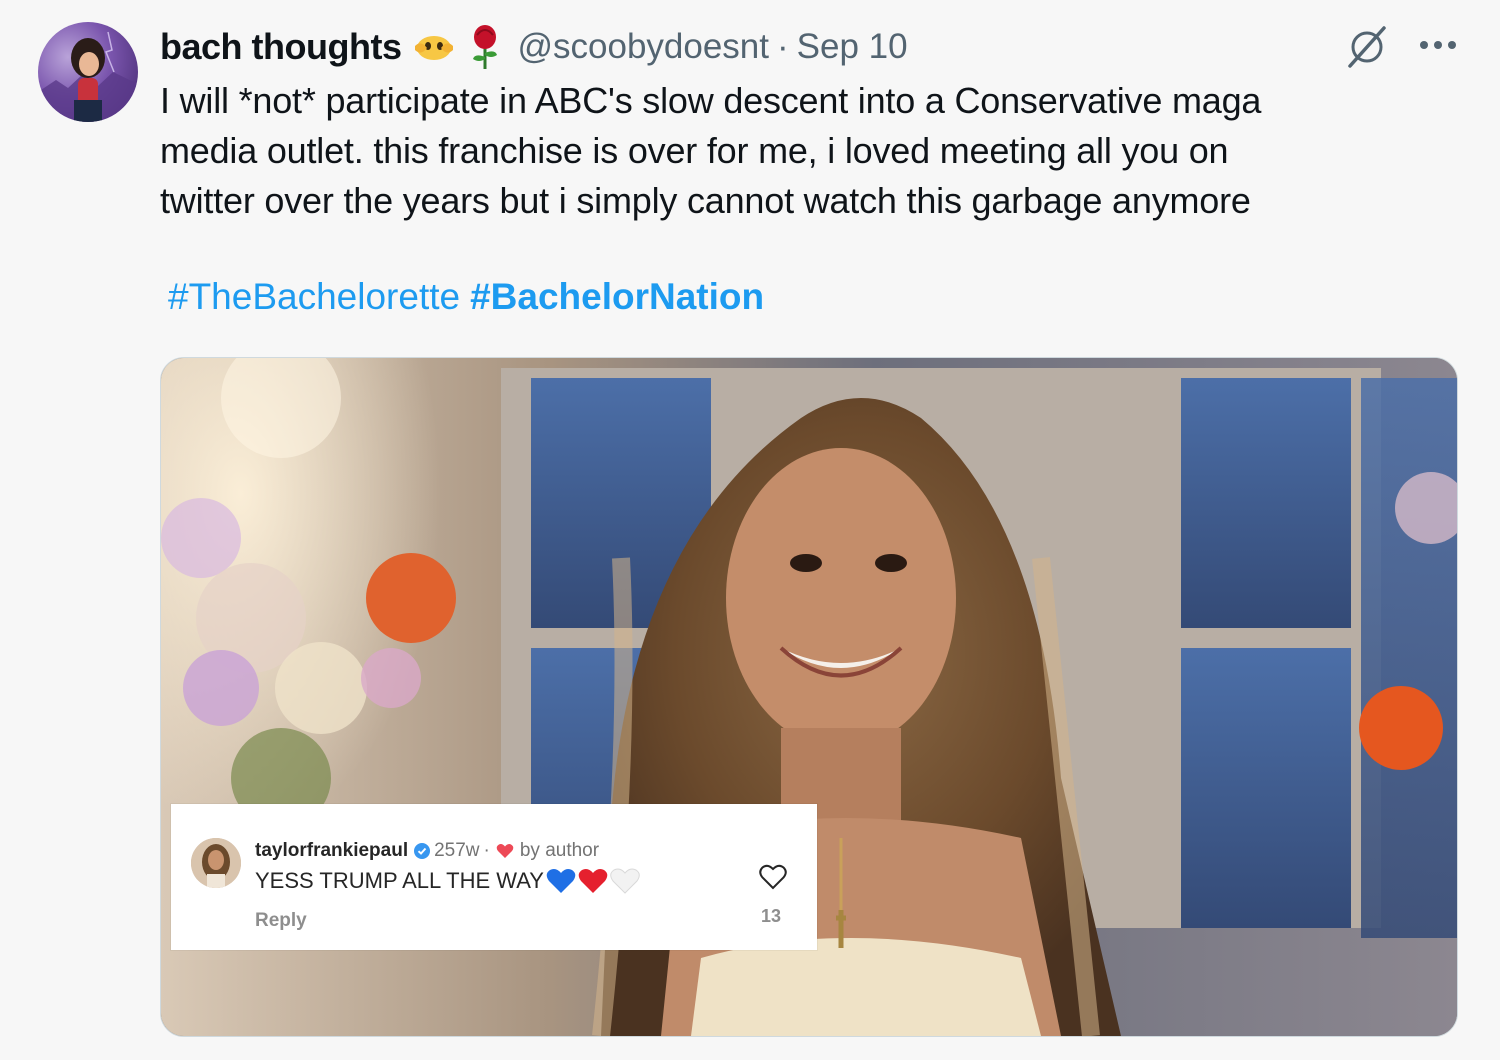 The height and width of the screenshot is (1060, 1500). I want to click on avatar-illustration, so click(88, 76).